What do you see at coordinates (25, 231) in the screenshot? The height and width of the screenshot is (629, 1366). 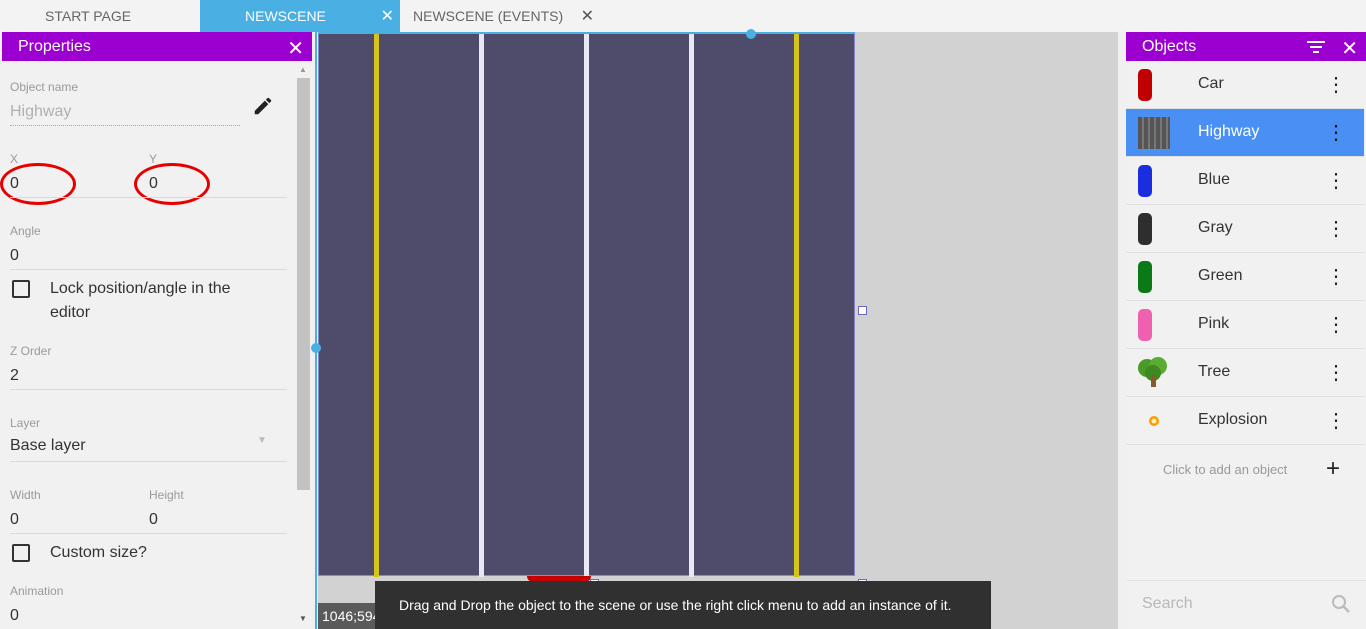 I see `angle-label: Angle` at bounding box center [25, 231].